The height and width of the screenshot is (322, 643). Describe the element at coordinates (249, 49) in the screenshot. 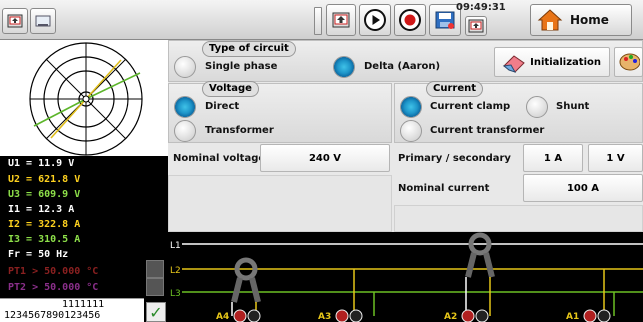

I see `circuit-section-title: Type of circuit` at that location.